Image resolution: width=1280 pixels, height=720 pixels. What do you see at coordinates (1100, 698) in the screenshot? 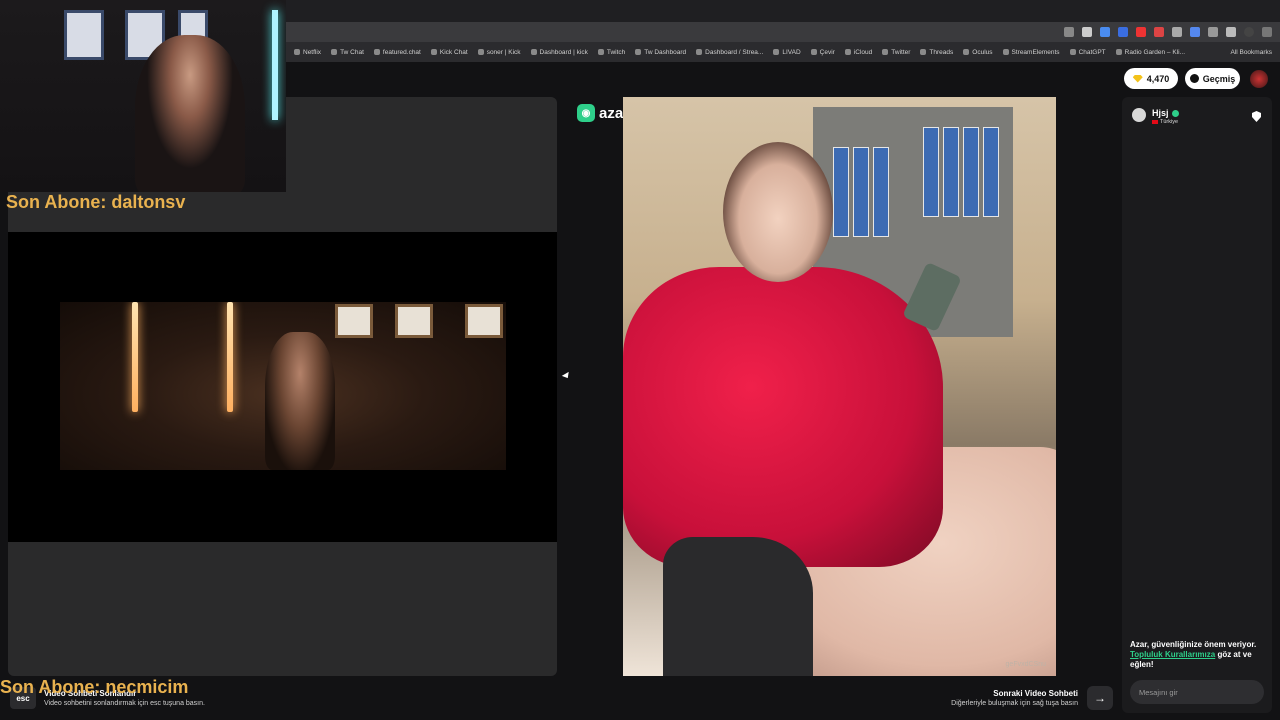
I see `next-chat-button: →` at bounding box center [1100, 698].